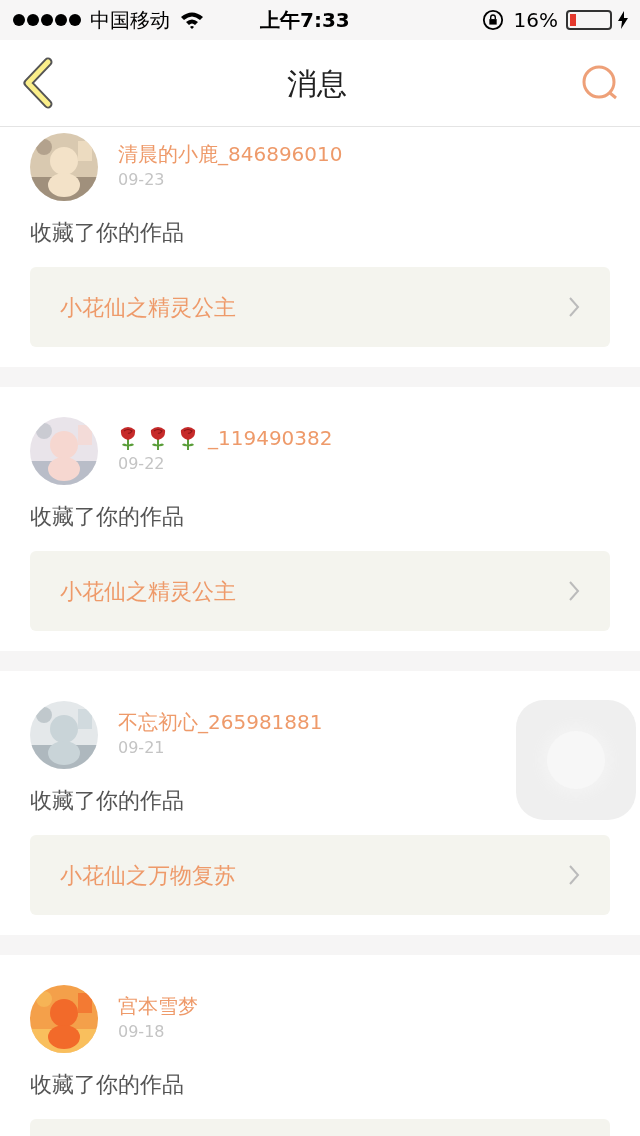 This screenshot has height=1136, width=640. What do you see at coordinates (230, 154) in the screenshot?
I see `user-name: 清晨的小鹿_846896010` at bounding box center [230, 154].